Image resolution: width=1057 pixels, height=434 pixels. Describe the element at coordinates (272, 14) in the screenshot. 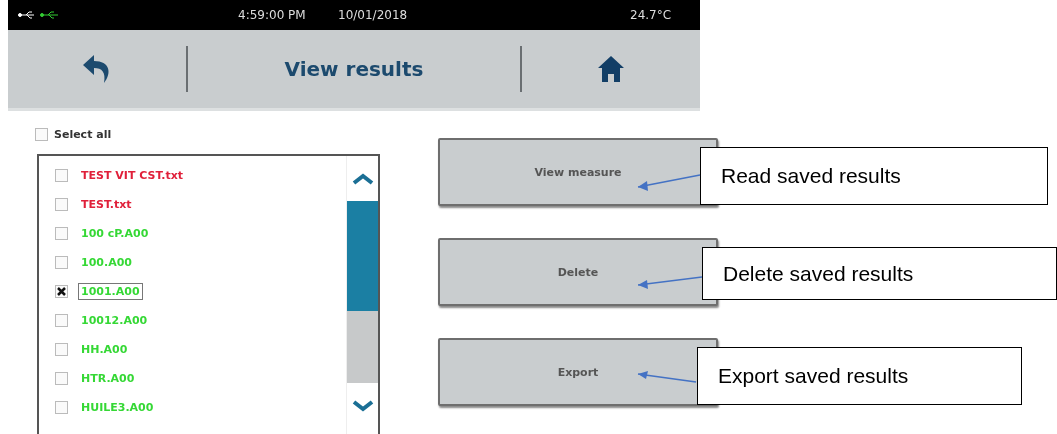

I see `time: 4:59:00 PM` at that location.